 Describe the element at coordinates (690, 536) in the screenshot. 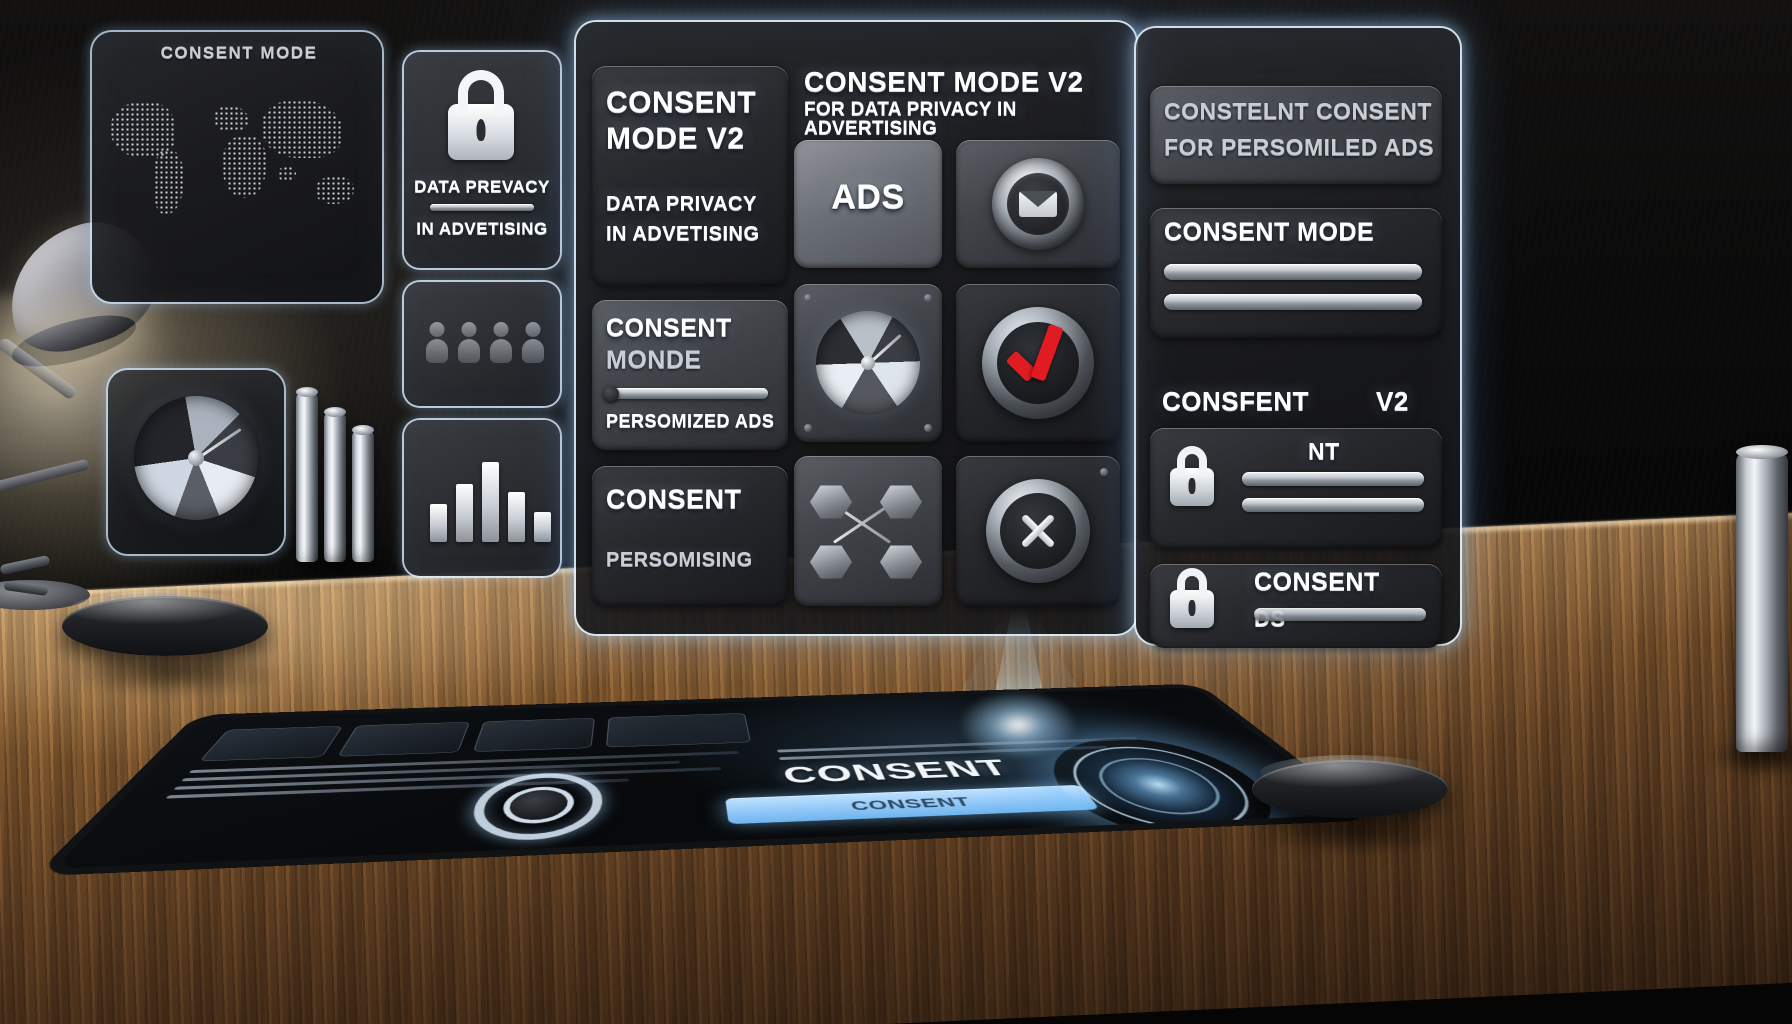

I see `card-consent-personalising: CONSENT PERSOMISING` at that location.